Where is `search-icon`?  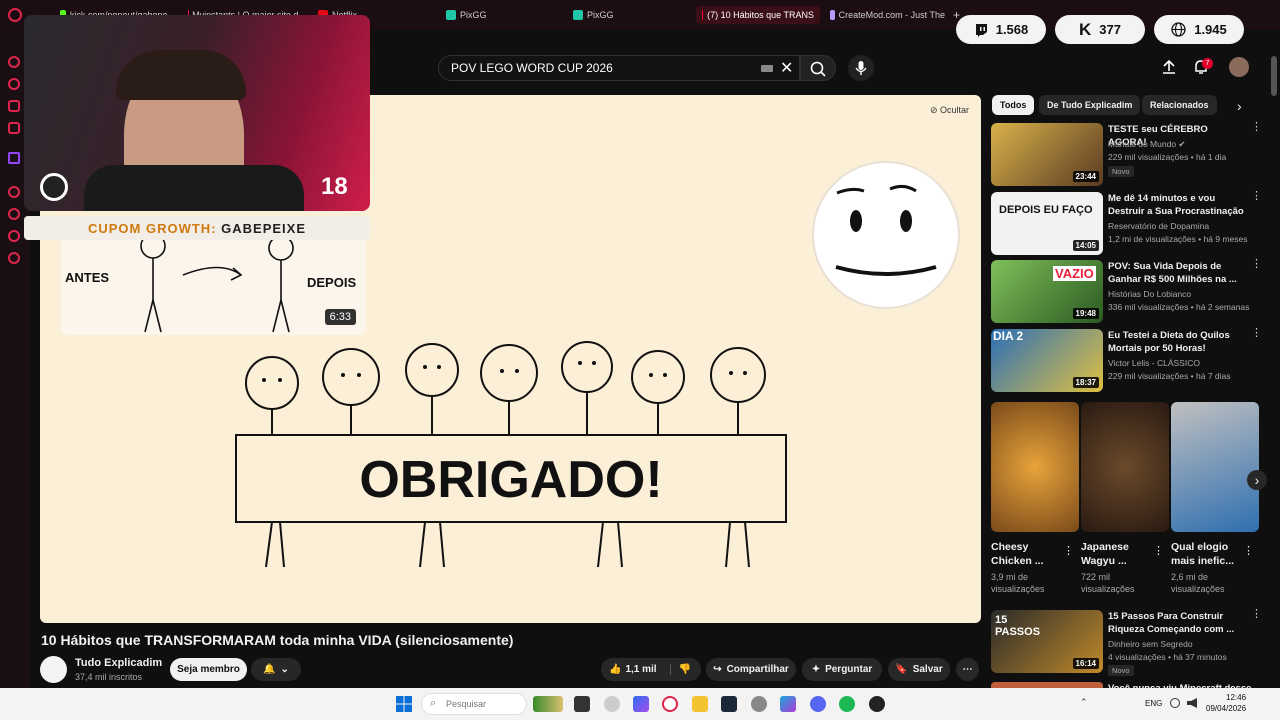 search-icon is located at coordinates (818, 69).